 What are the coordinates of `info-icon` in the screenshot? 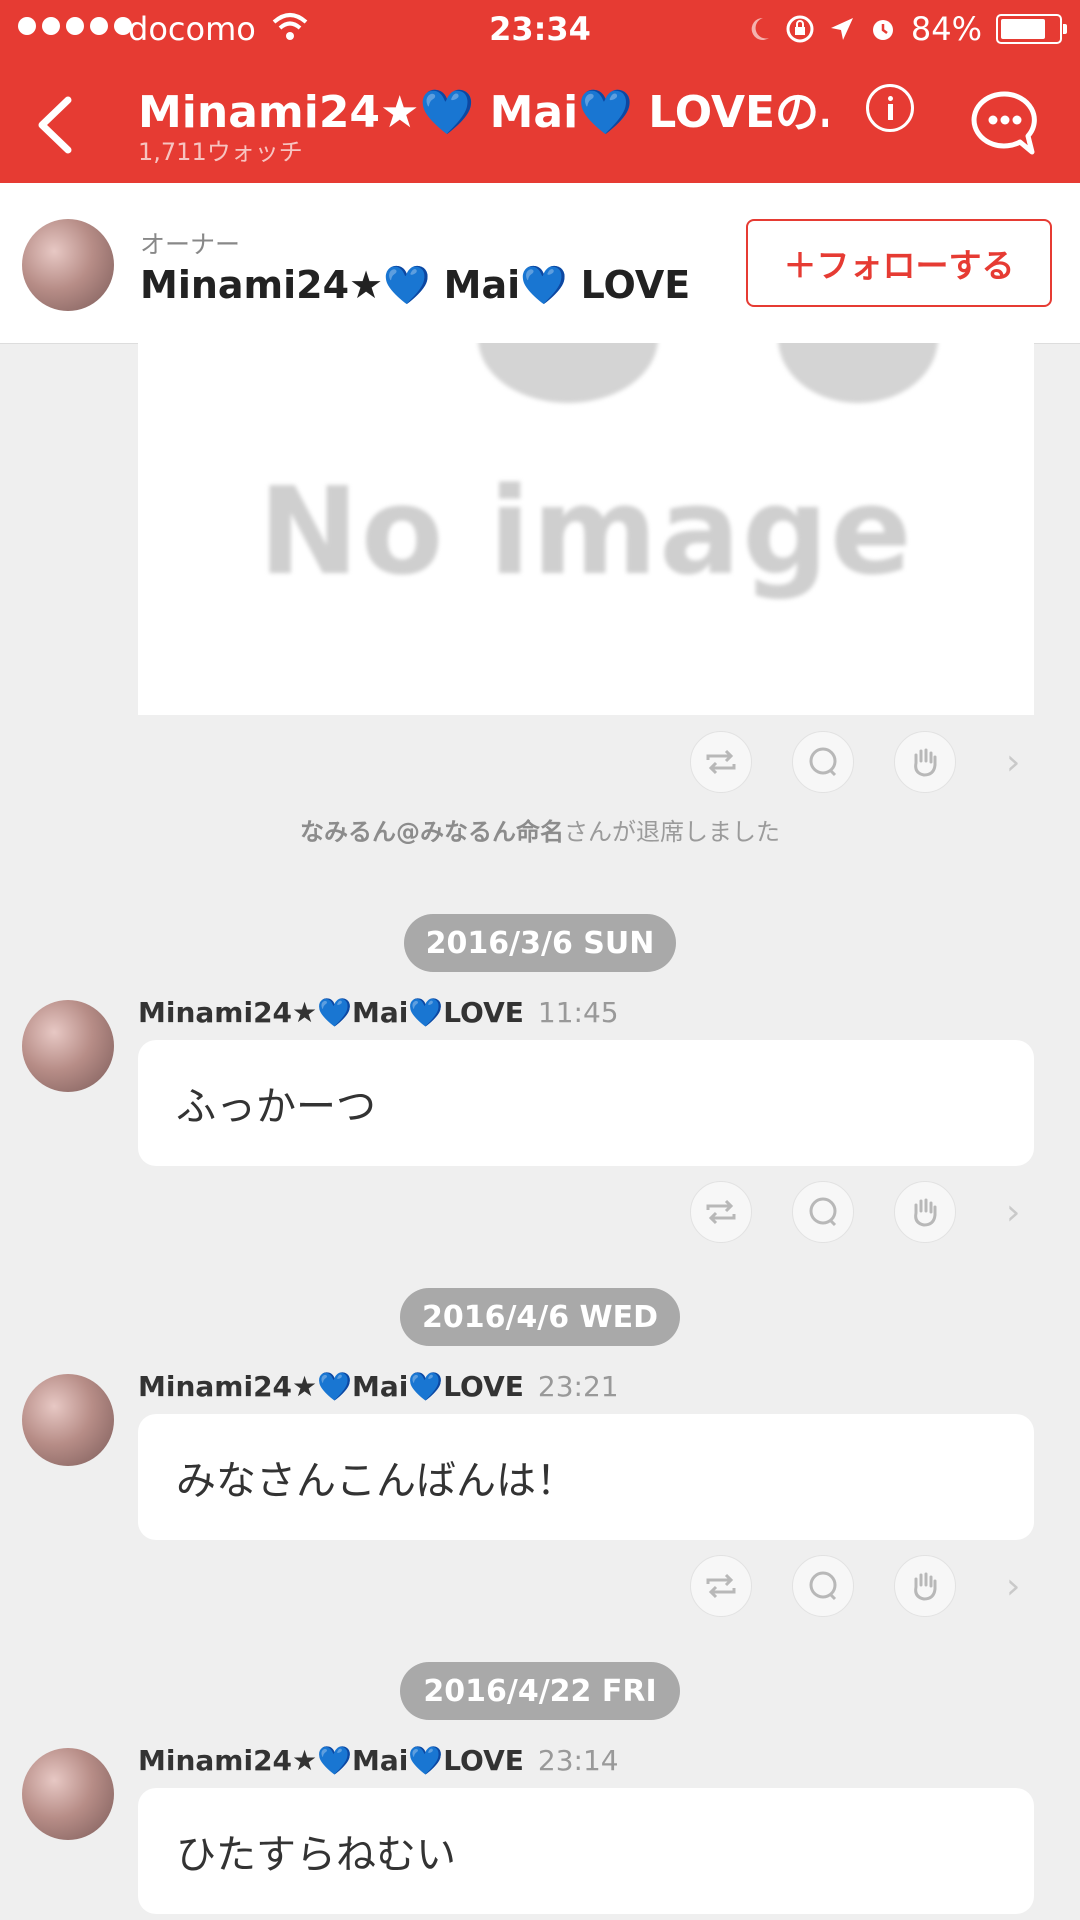 It's located at (890, 108).